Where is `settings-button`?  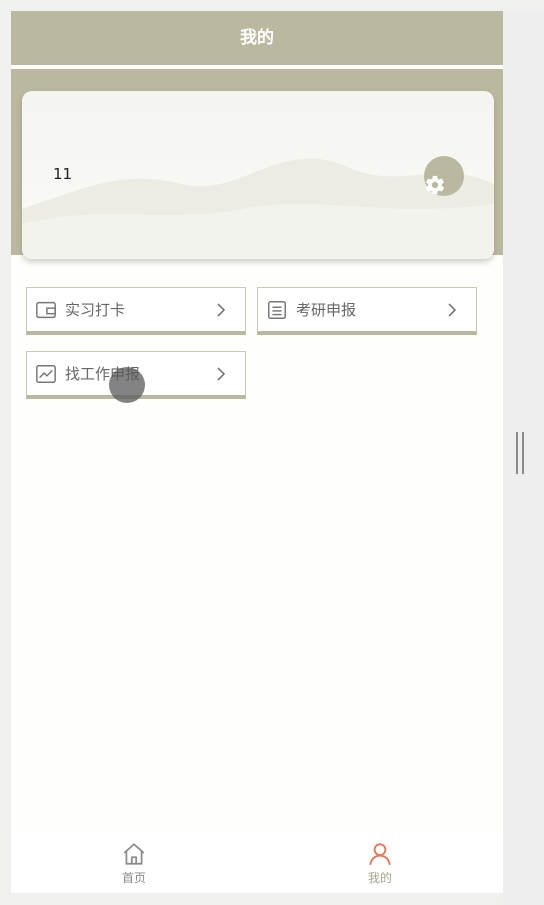
settings-button is located at coordinates (444, 176).